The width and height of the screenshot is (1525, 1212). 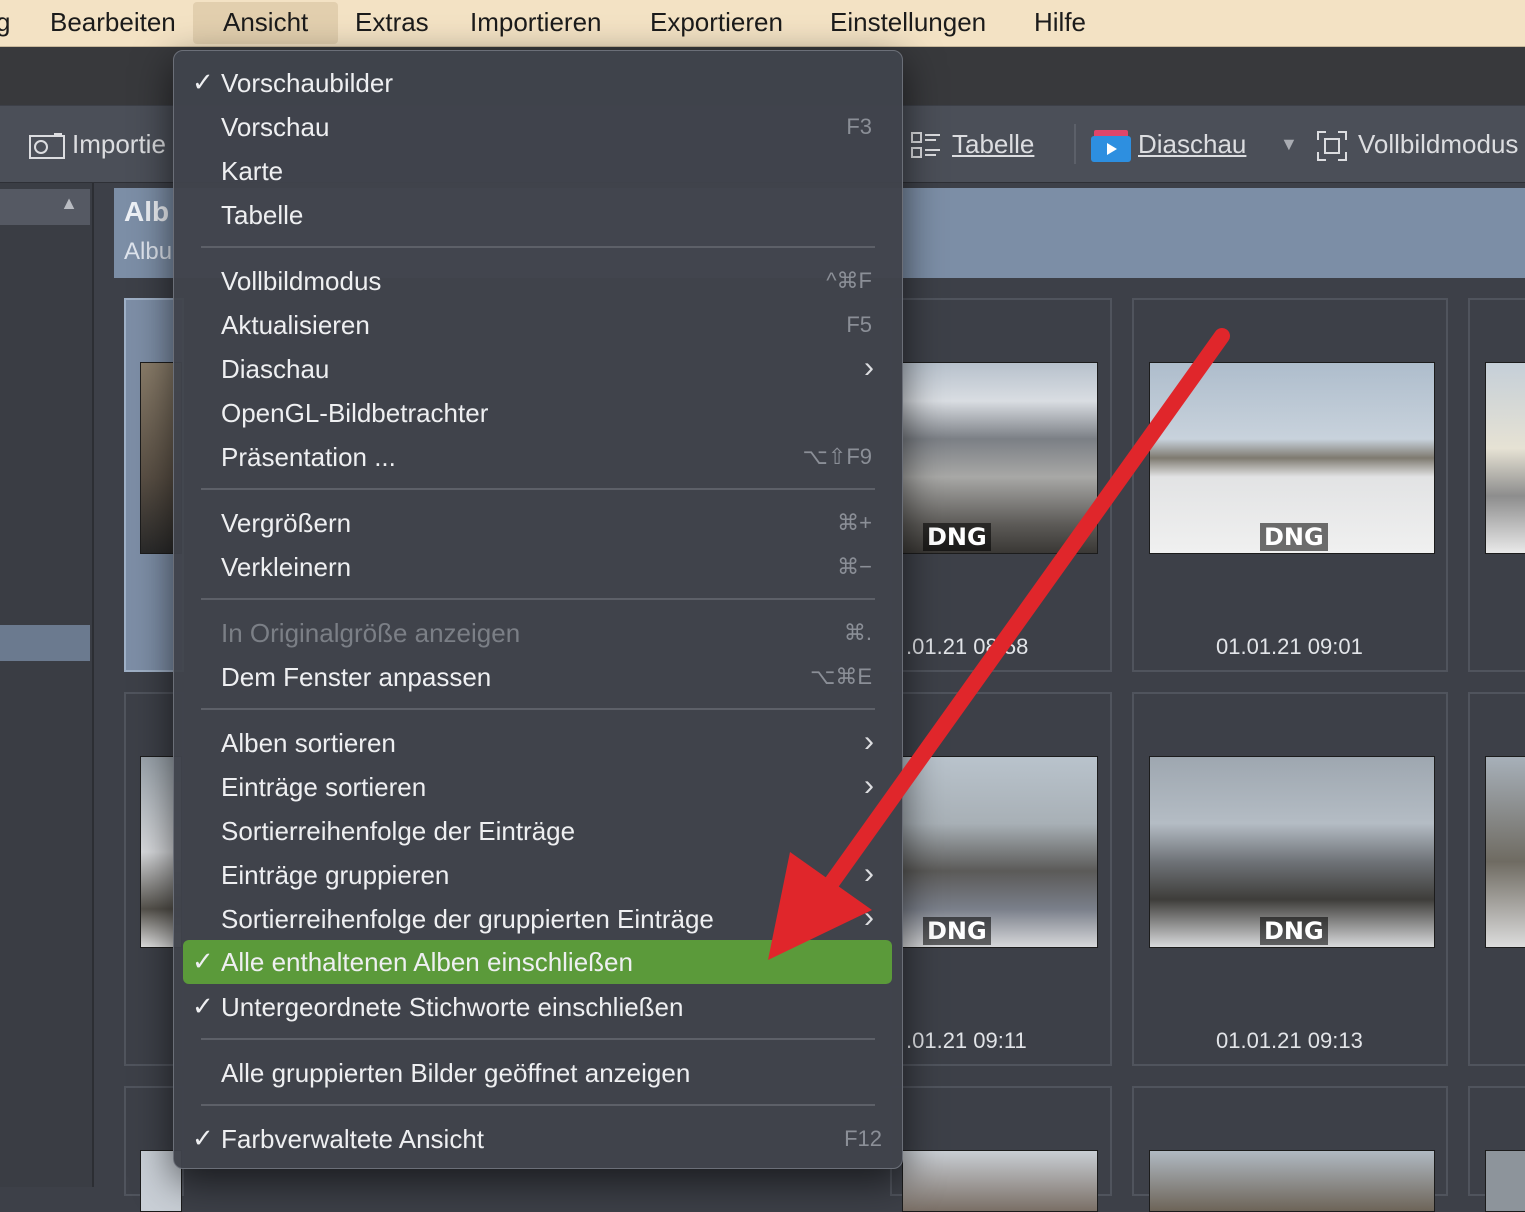 I want to click on import-label: Importie, so click(x=119, y=144).